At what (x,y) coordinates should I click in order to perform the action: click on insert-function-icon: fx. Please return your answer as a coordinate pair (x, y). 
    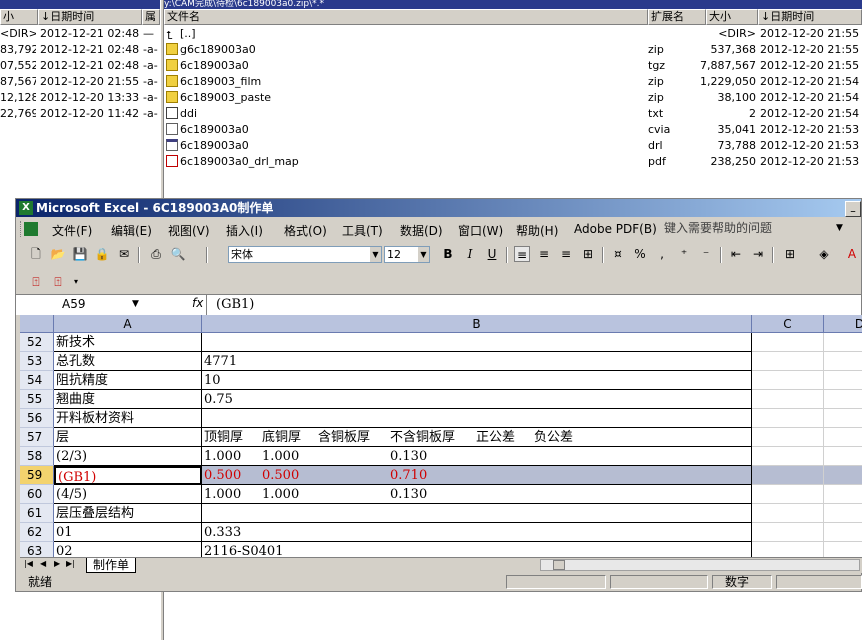
    Looking at the image, I should click on (197, 303).